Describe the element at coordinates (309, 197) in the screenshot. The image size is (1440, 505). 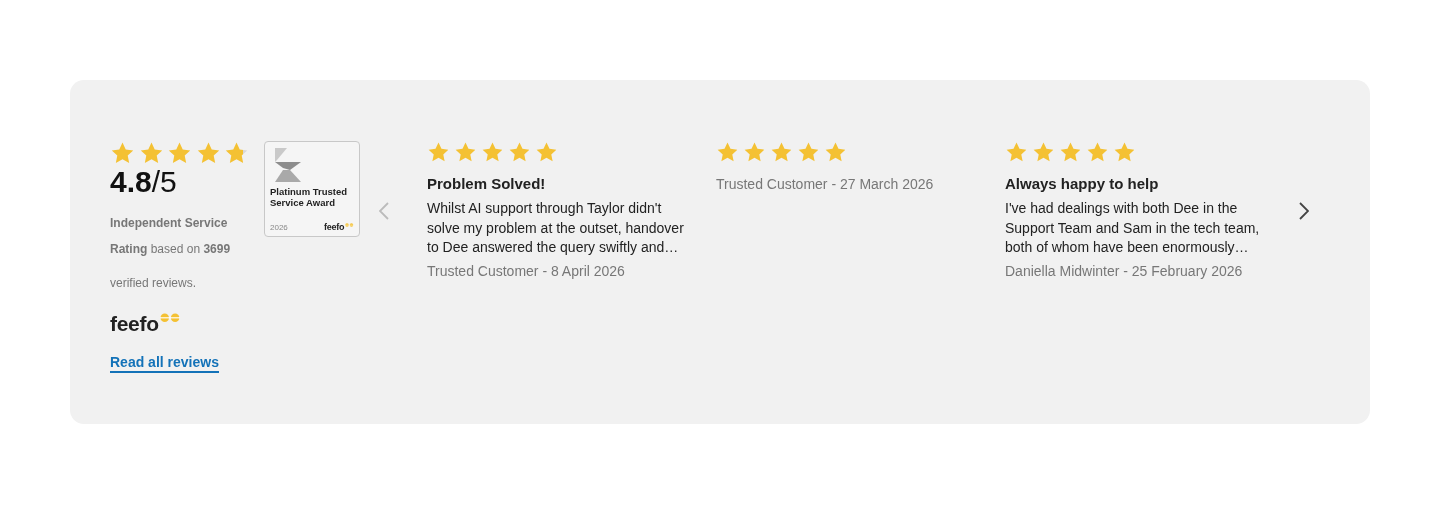
I see `award-title: Platinum Trusted Service Award` at that location.